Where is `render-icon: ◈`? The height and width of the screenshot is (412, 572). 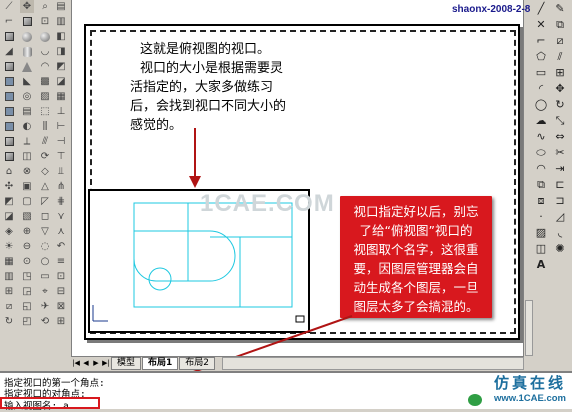
render-icon: ◈ is located at coordinates (9, 231).